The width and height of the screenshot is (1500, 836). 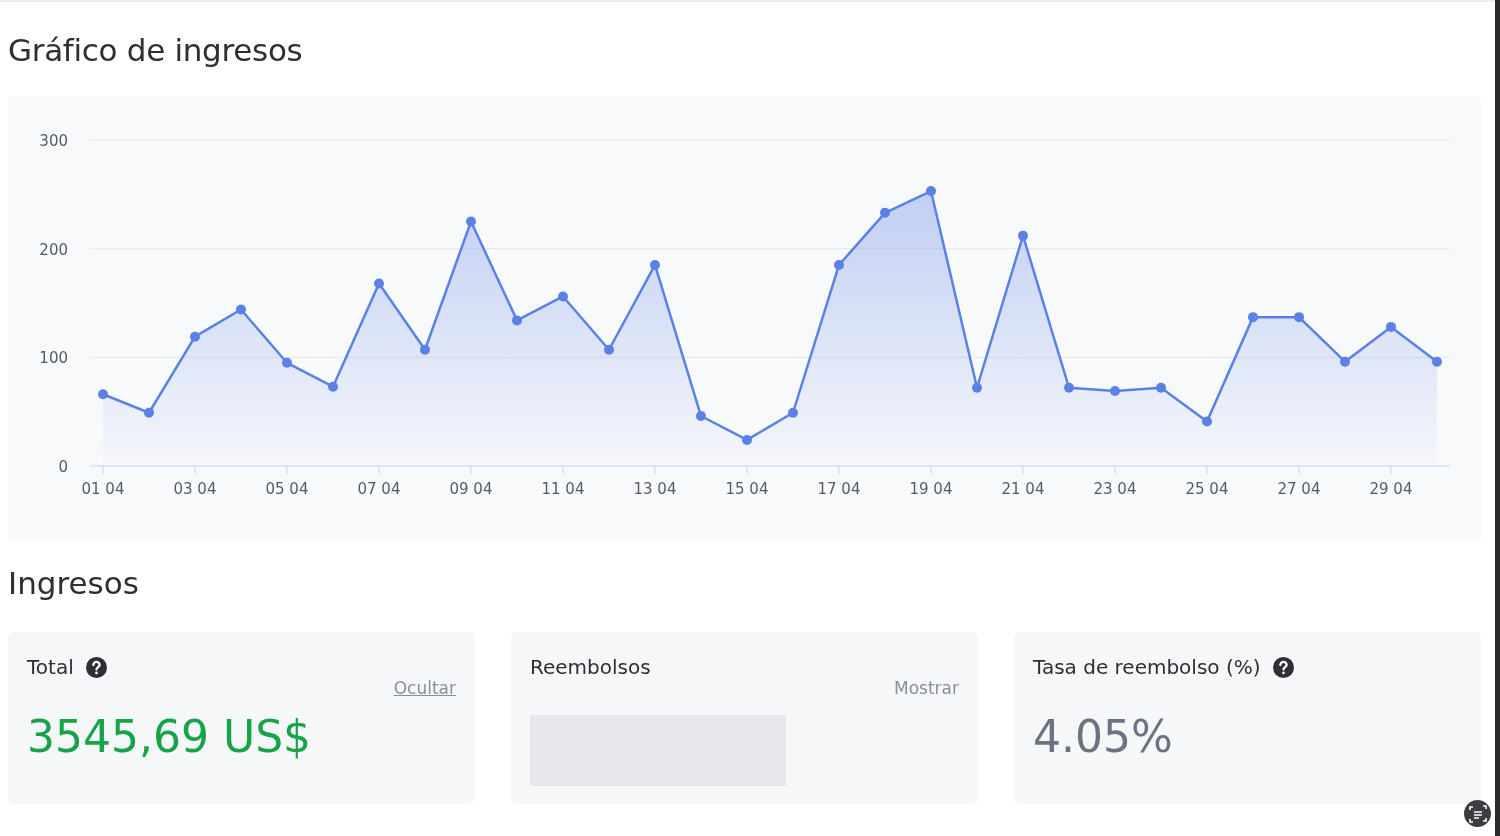 What do you see at coordinates (471, 489) in the screenshot?
I see `x-tick-label: 09 04` at bounding box center [471, 489].